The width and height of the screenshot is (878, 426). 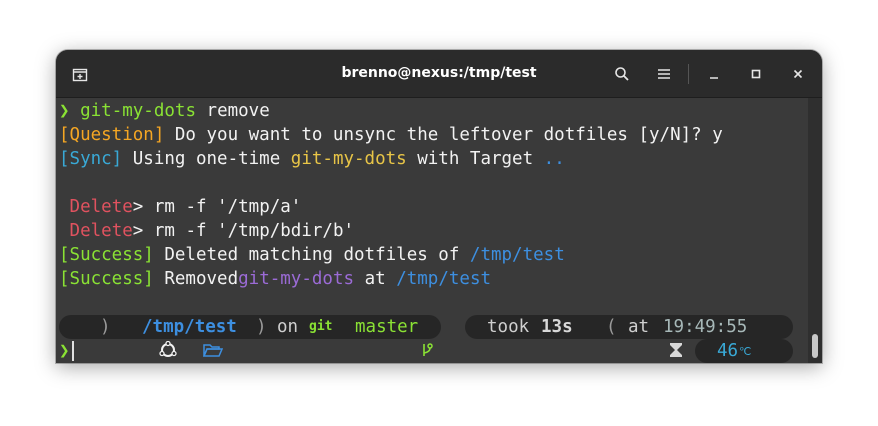 I want to click on took-label: took, so click(x=508, y=327).